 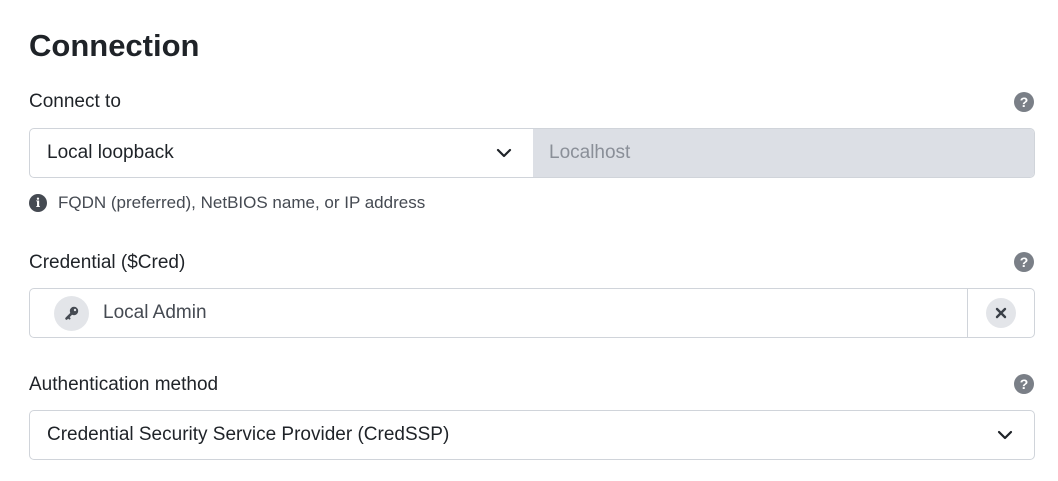 I want to click on credential-help-icon: ?, so click(x=1024, y=262).